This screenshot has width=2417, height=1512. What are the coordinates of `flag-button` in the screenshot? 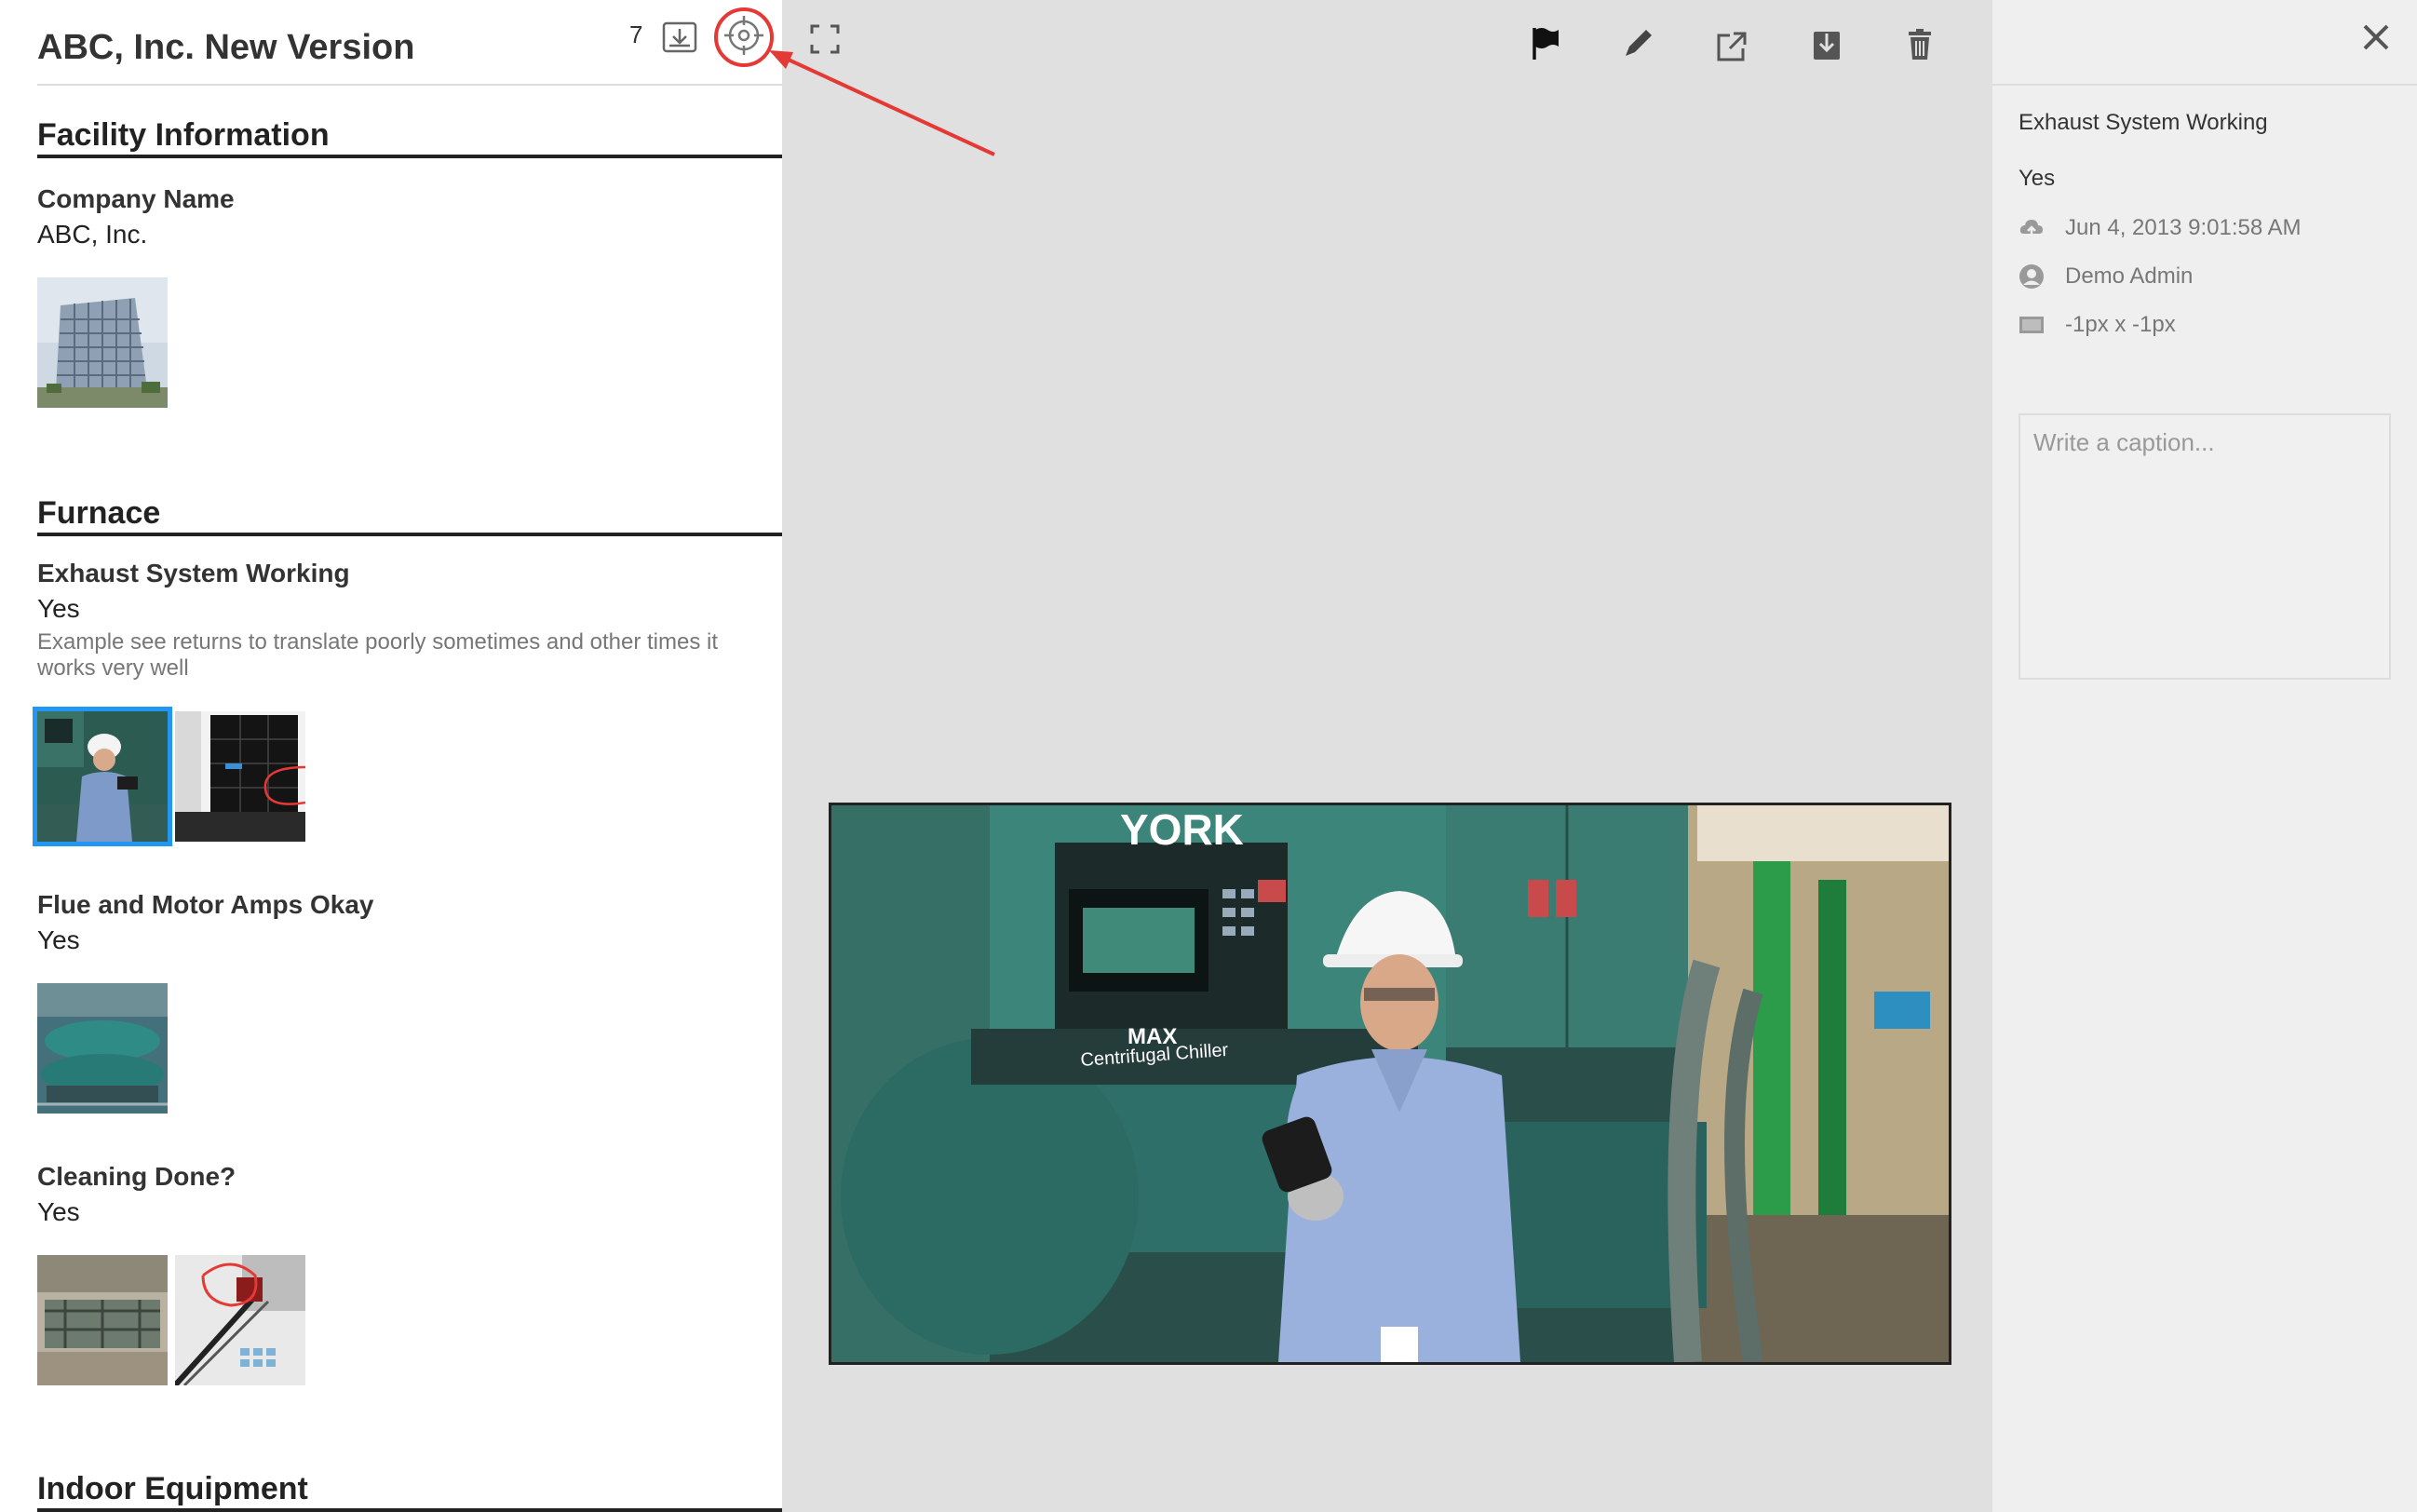 It's located at (1546, 42).